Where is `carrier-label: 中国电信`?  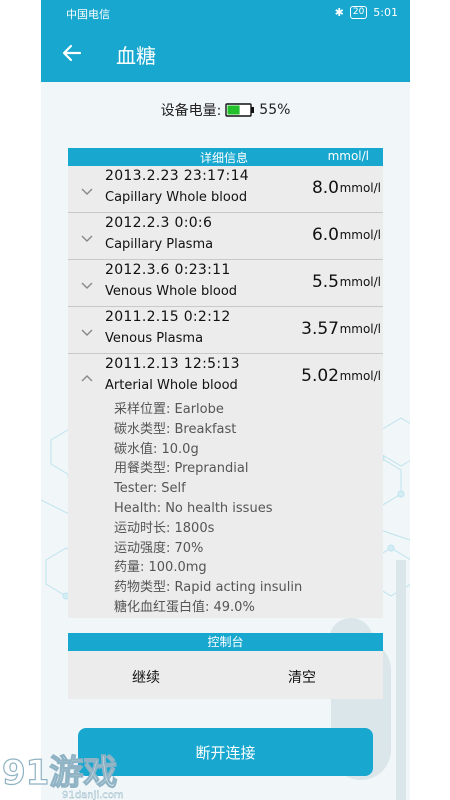
carrier-label: 中国电信 is located at coordinates (88, 14).